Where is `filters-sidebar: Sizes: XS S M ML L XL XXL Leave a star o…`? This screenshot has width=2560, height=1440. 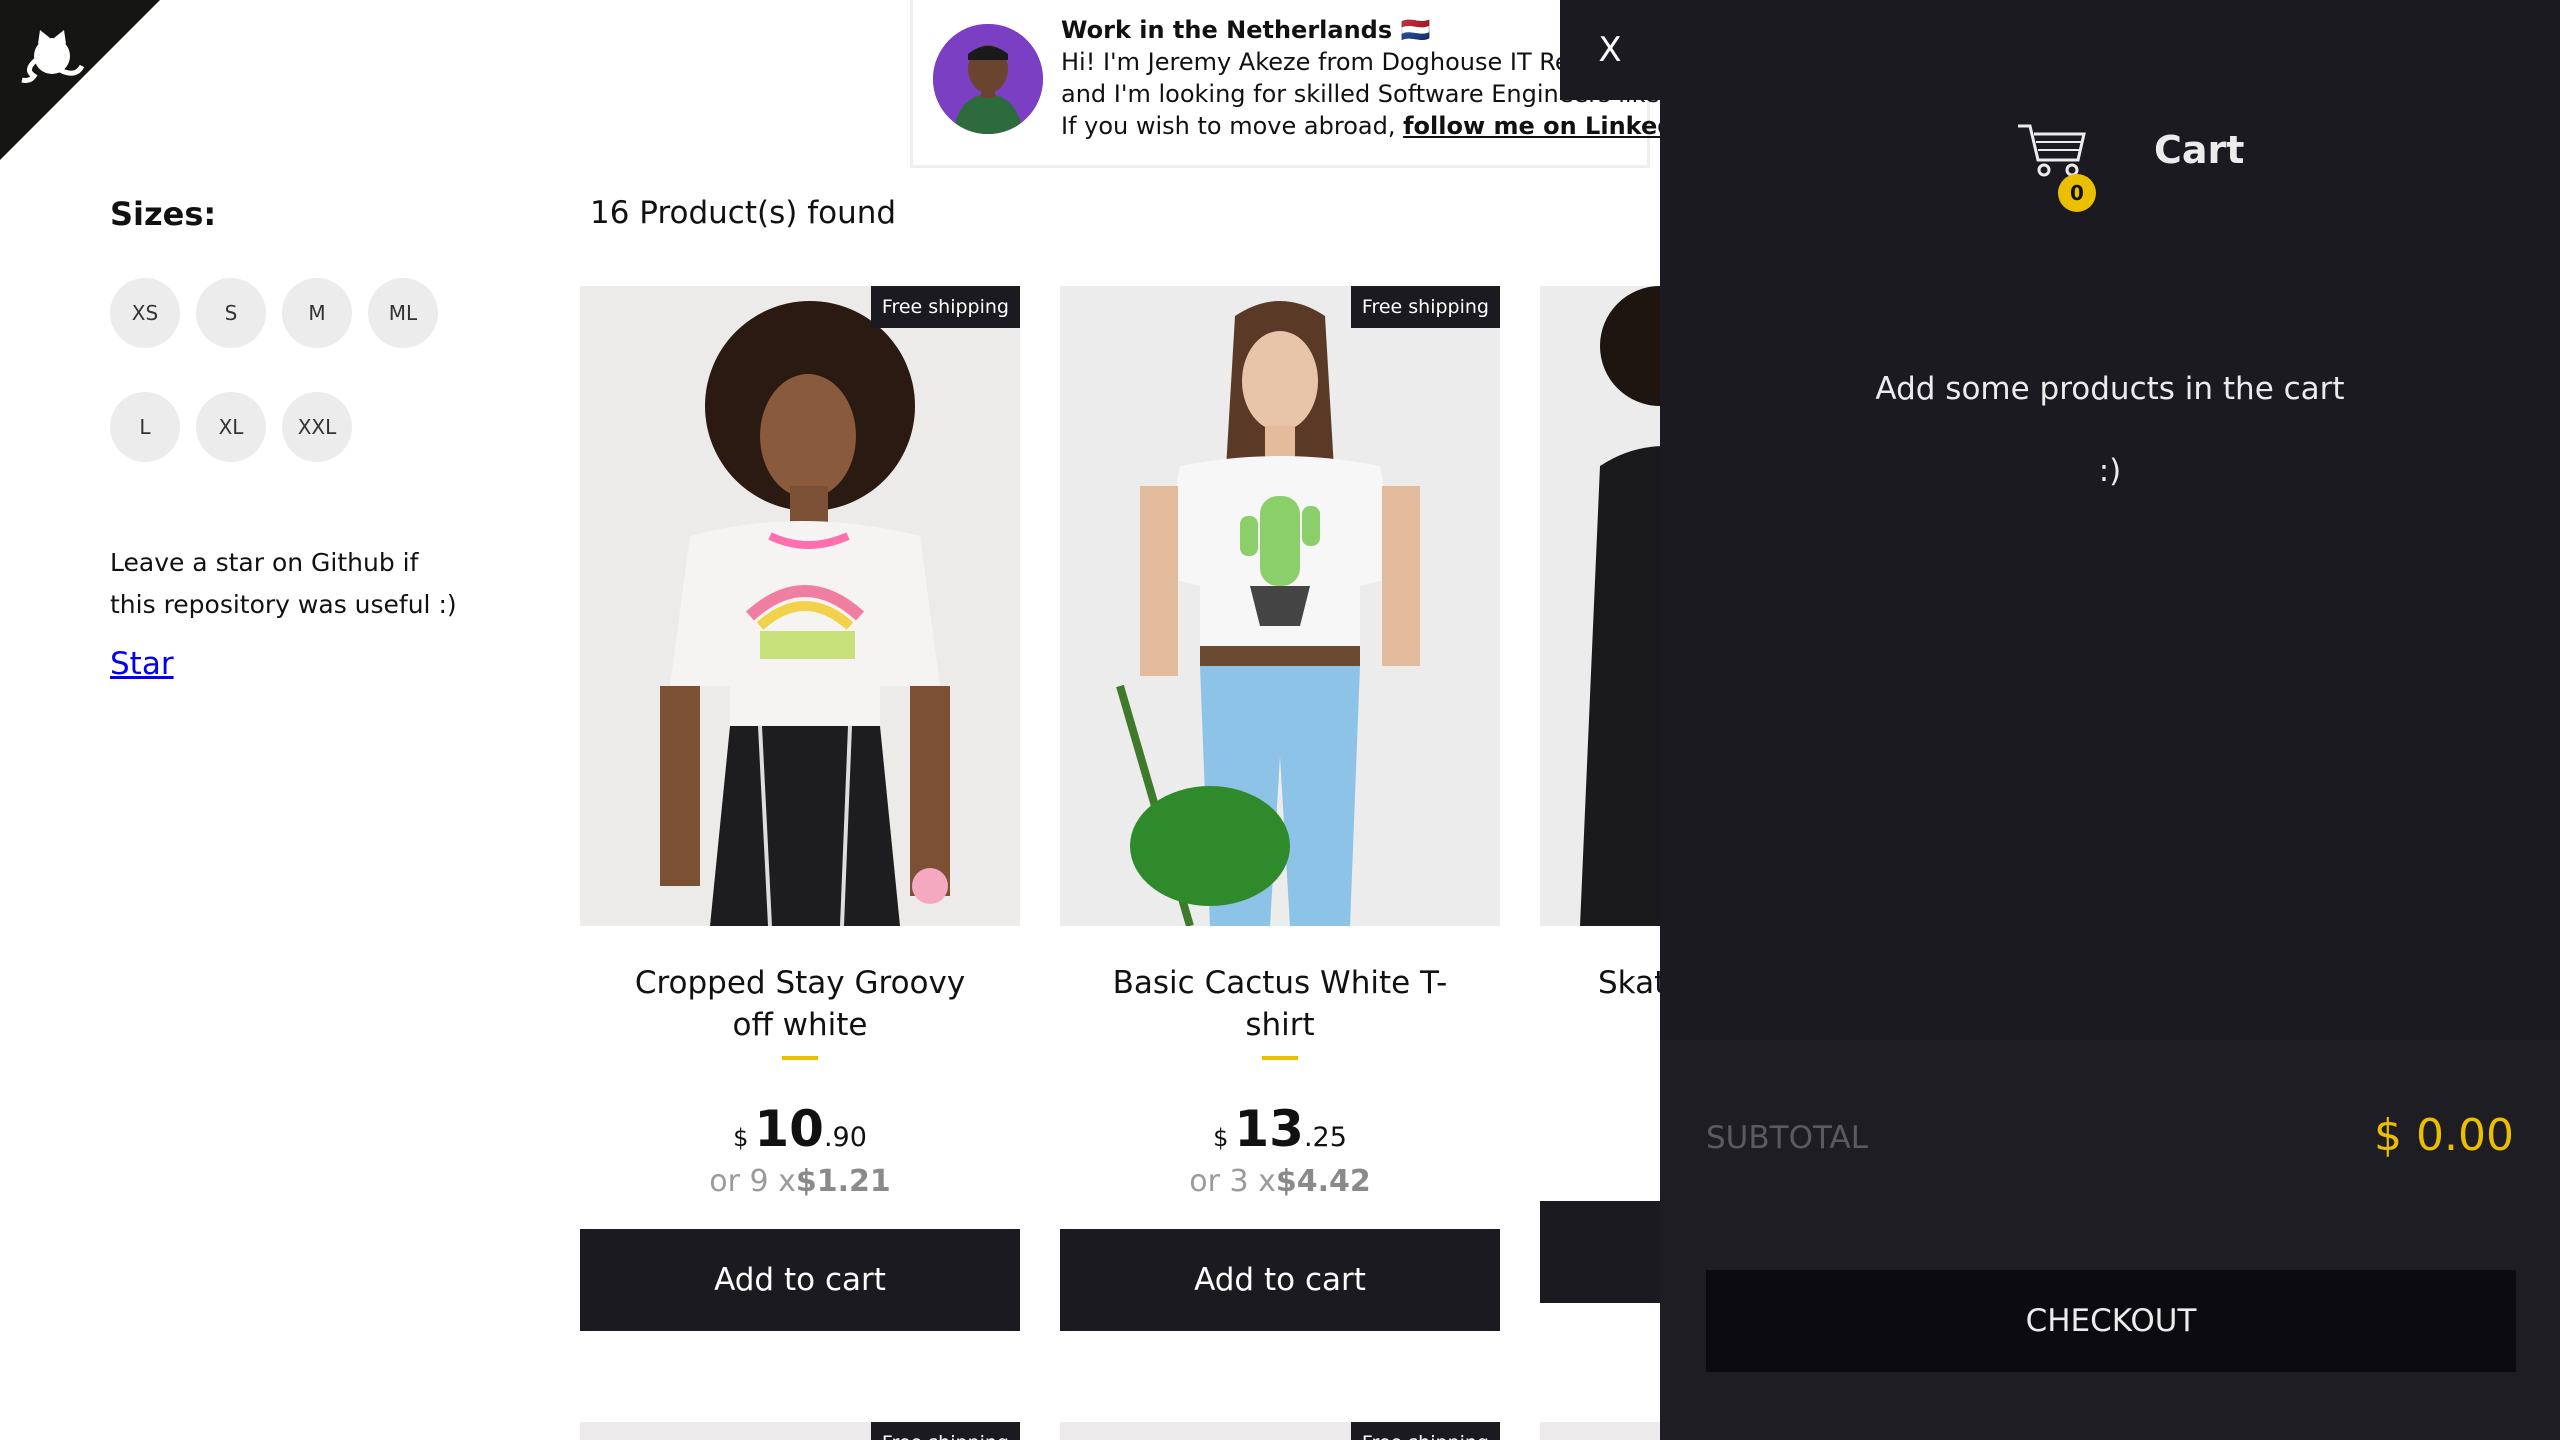
filters-sidebar: Sizes: XS S M ML L XL XXL Leave a star o… is located at coordinates (300, 438).